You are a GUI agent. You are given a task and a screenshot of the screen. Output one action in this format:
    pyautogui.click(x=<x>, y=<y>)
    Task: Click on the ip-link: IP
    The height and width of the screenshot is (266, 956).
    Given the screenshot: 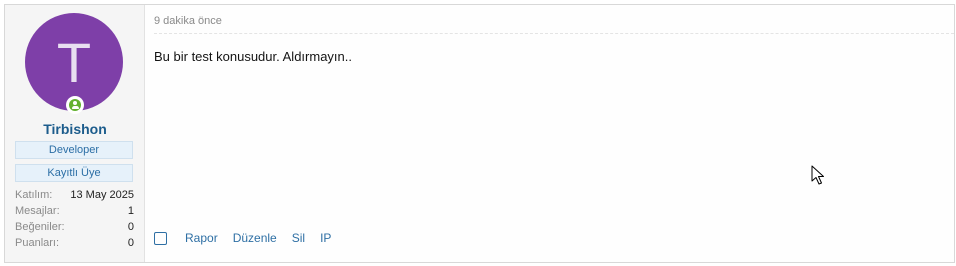 What is the action you would take?
    pyautogui.click(x=325, y=238)
    